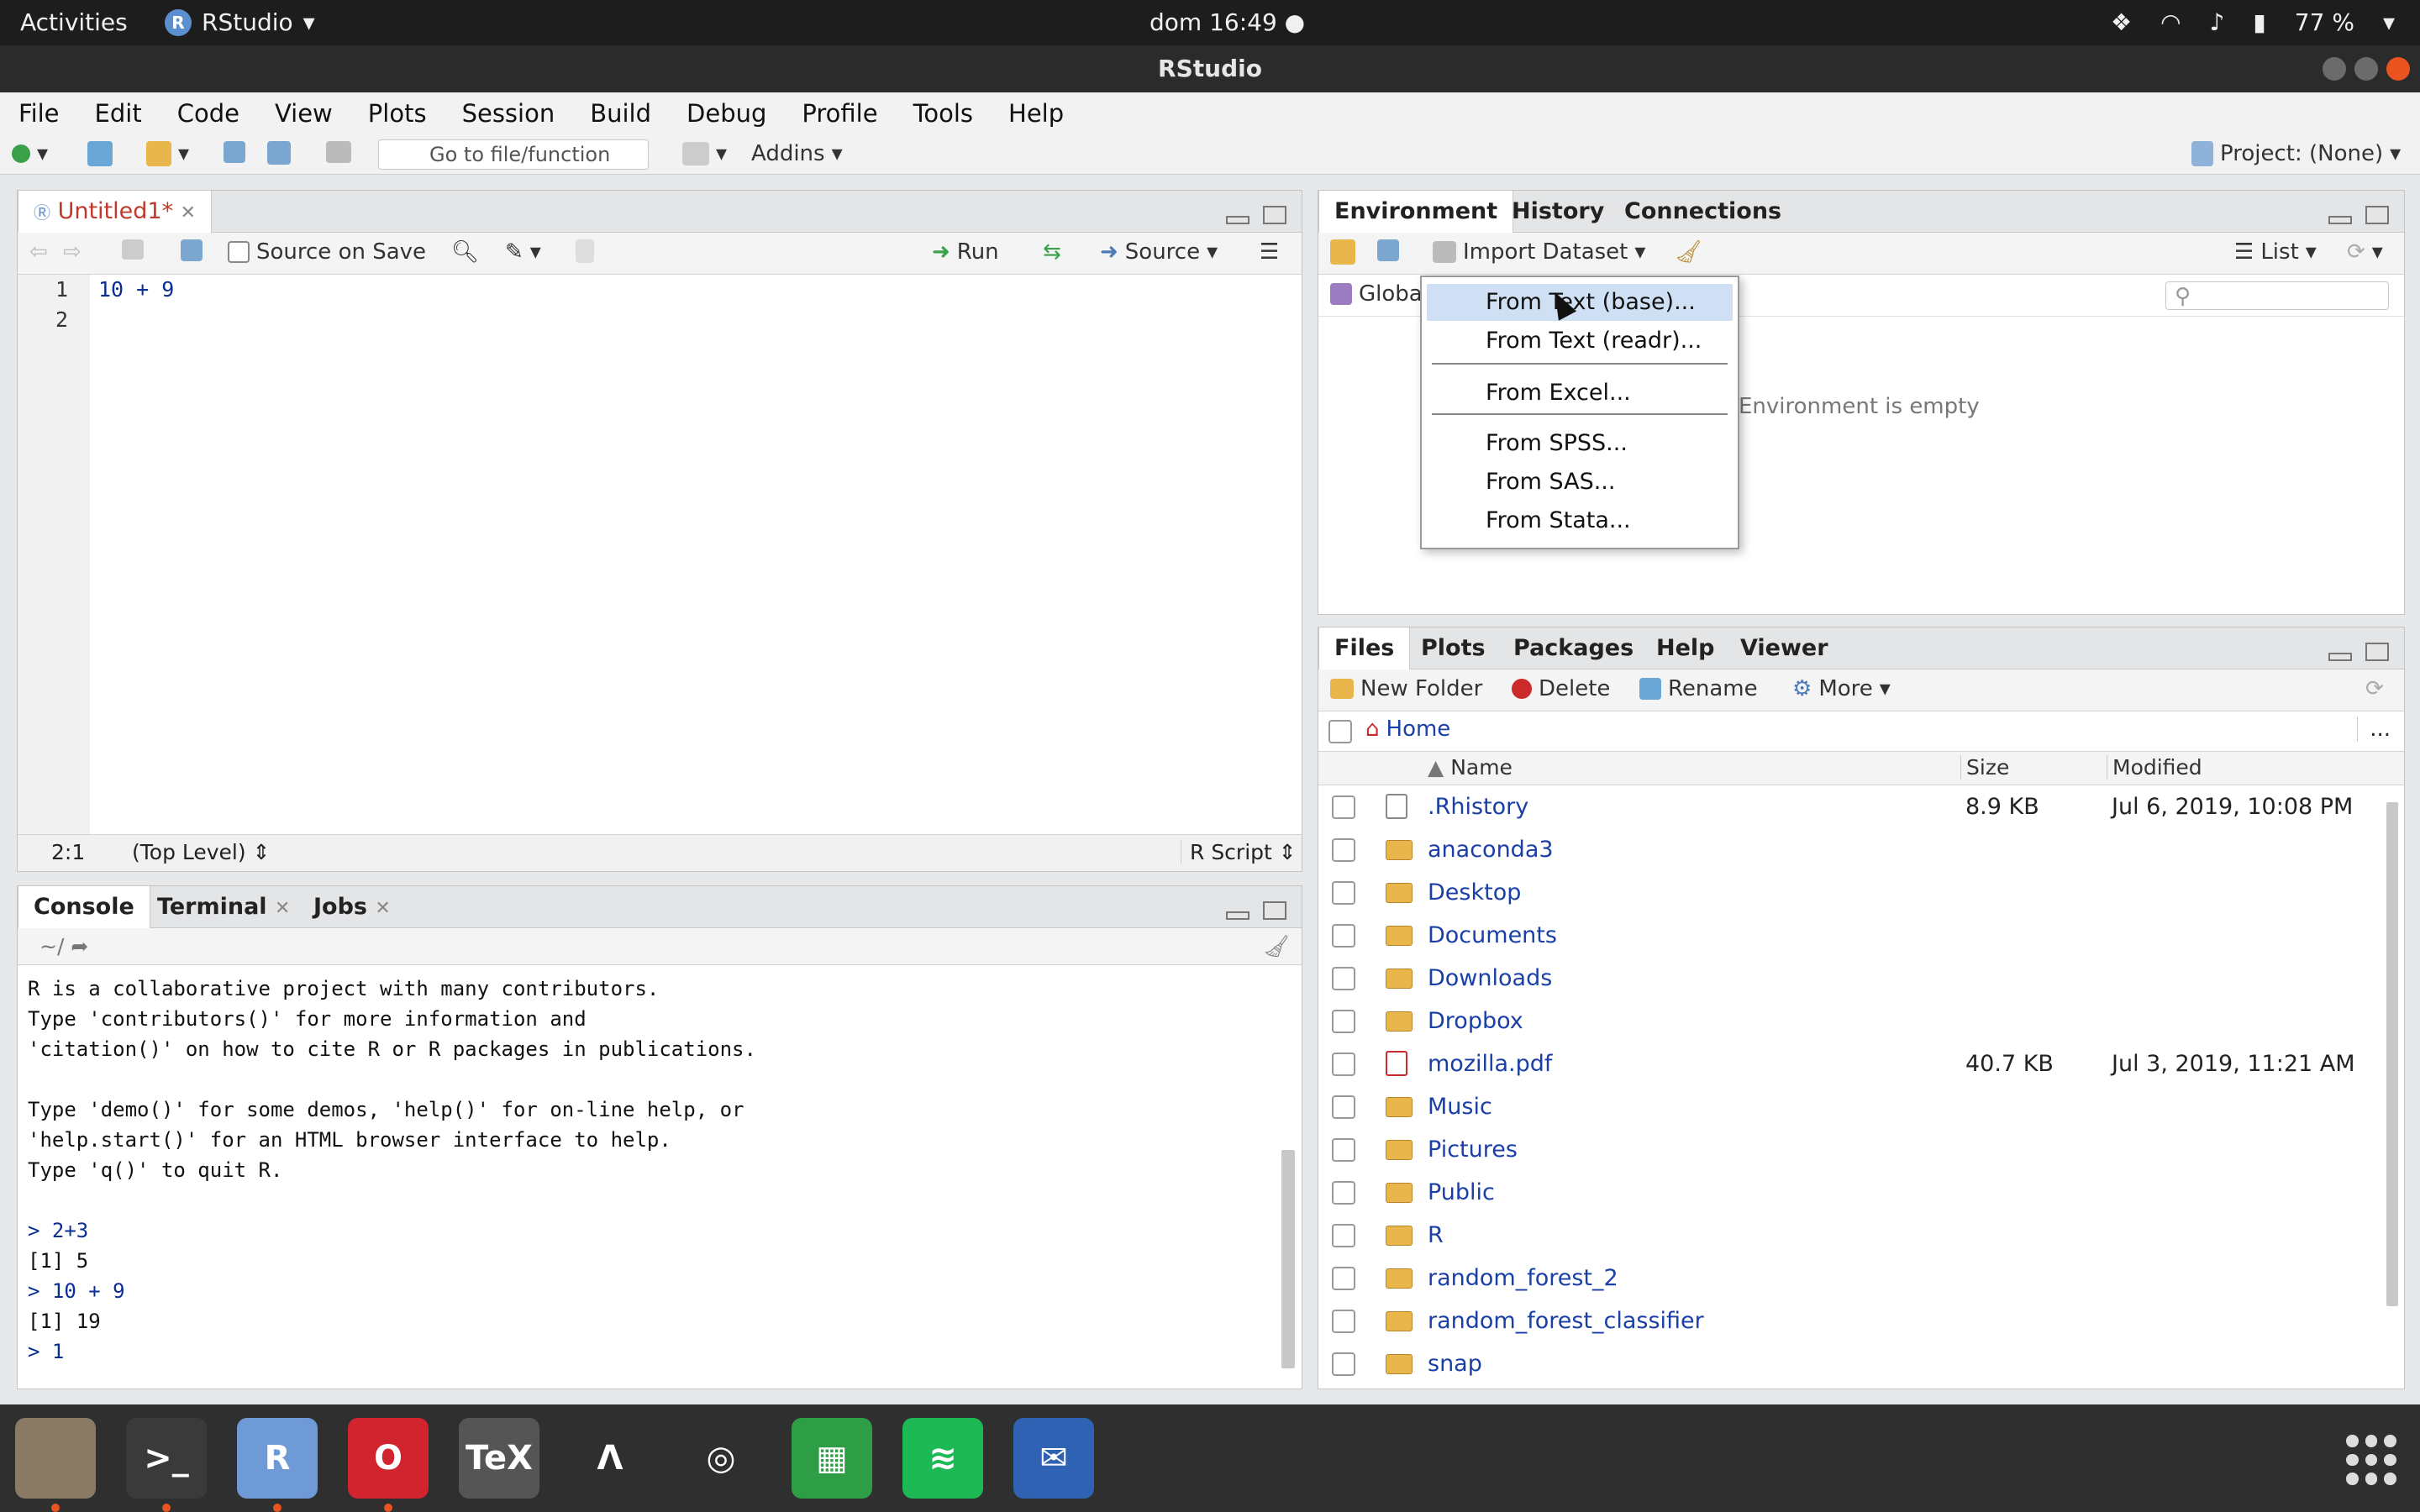 This screenshot has height=1512, width=2420. What do you see at coordinates (700, 290) in the screenshot?
I see `code-line: 10 + 9` at bounding box center [700, 290].